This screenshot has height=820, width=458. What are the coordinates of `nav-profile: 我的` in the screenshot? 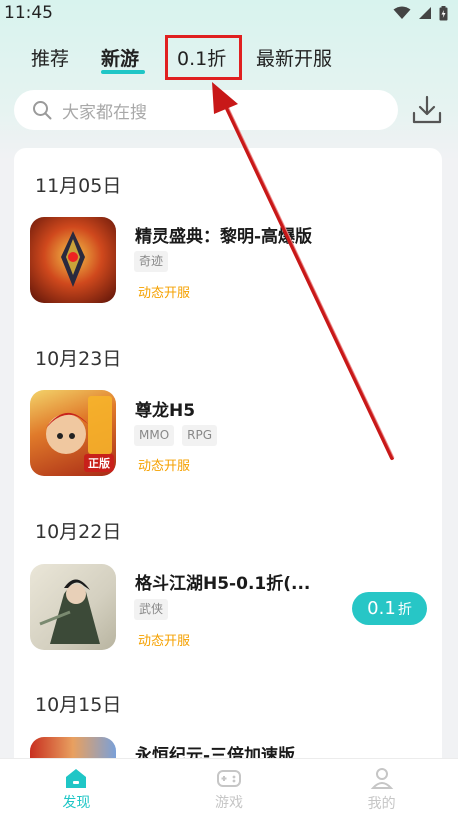 It's located at (382, 789).